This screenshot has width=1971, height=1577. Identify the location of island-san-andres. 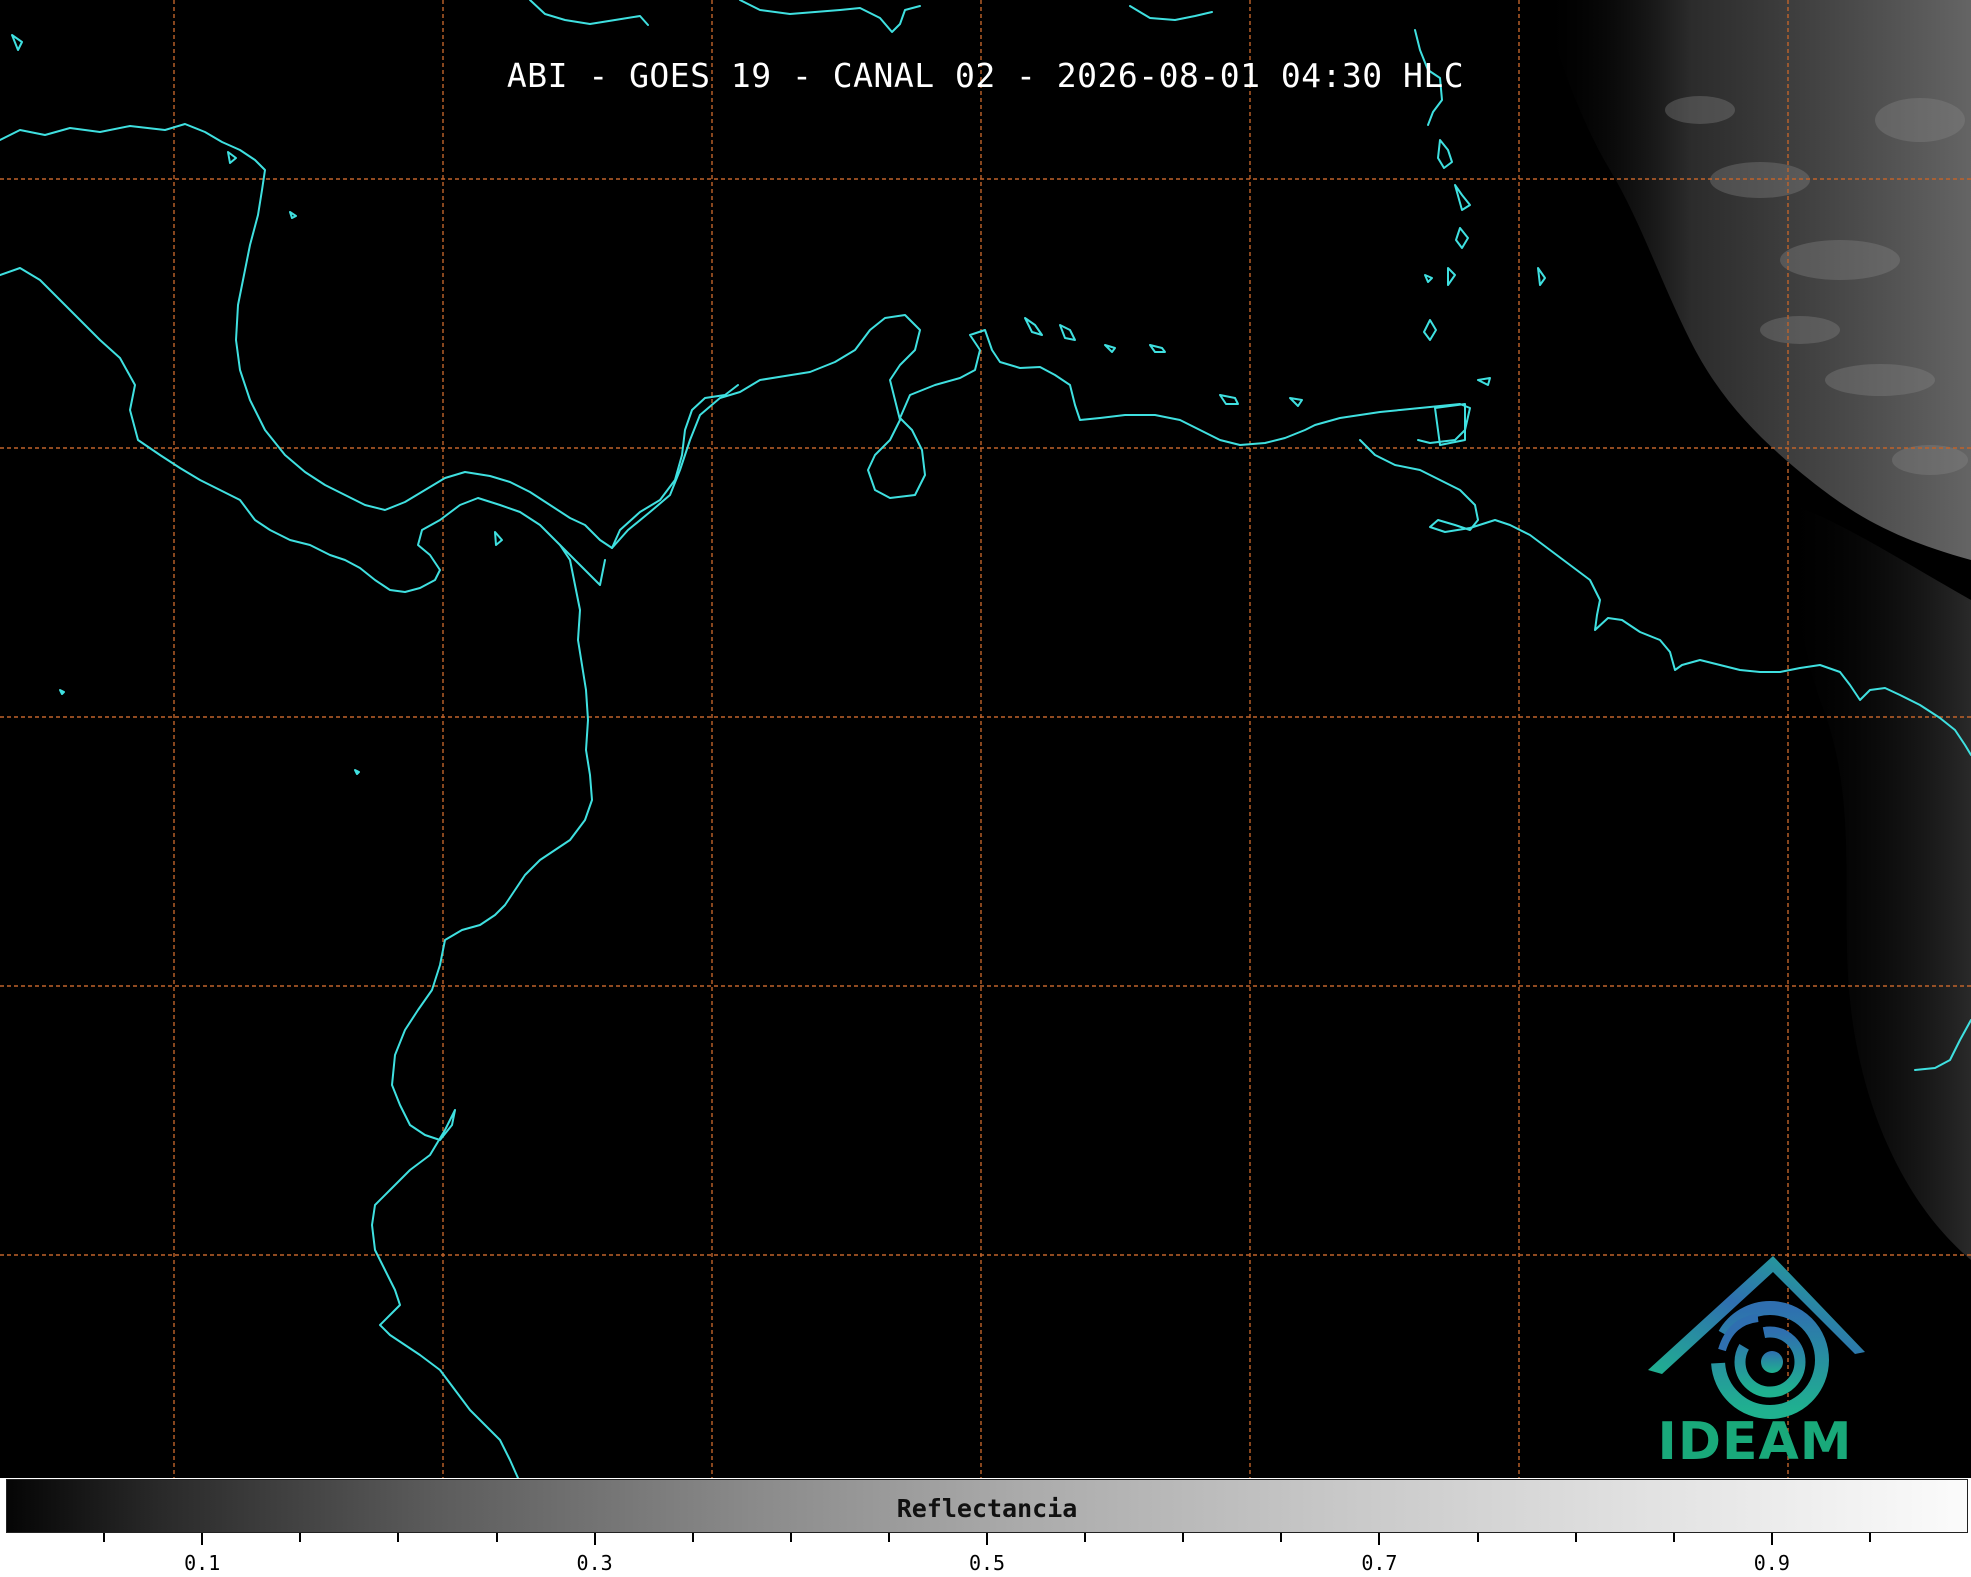
(498, 538).